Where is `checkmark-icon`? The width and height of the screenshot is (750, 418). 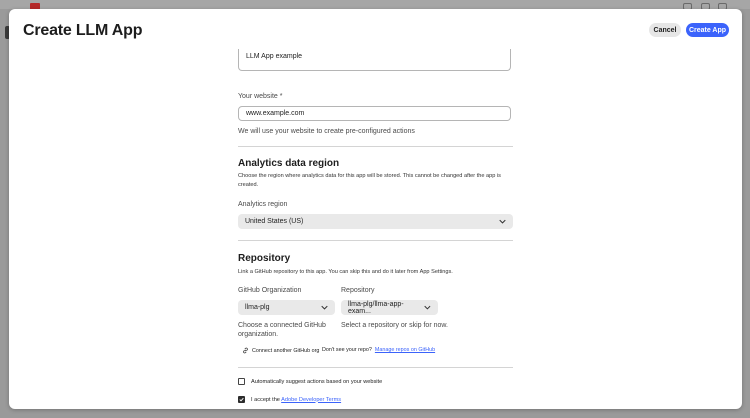 checkmark-icon is located at coordinates (241, 399).